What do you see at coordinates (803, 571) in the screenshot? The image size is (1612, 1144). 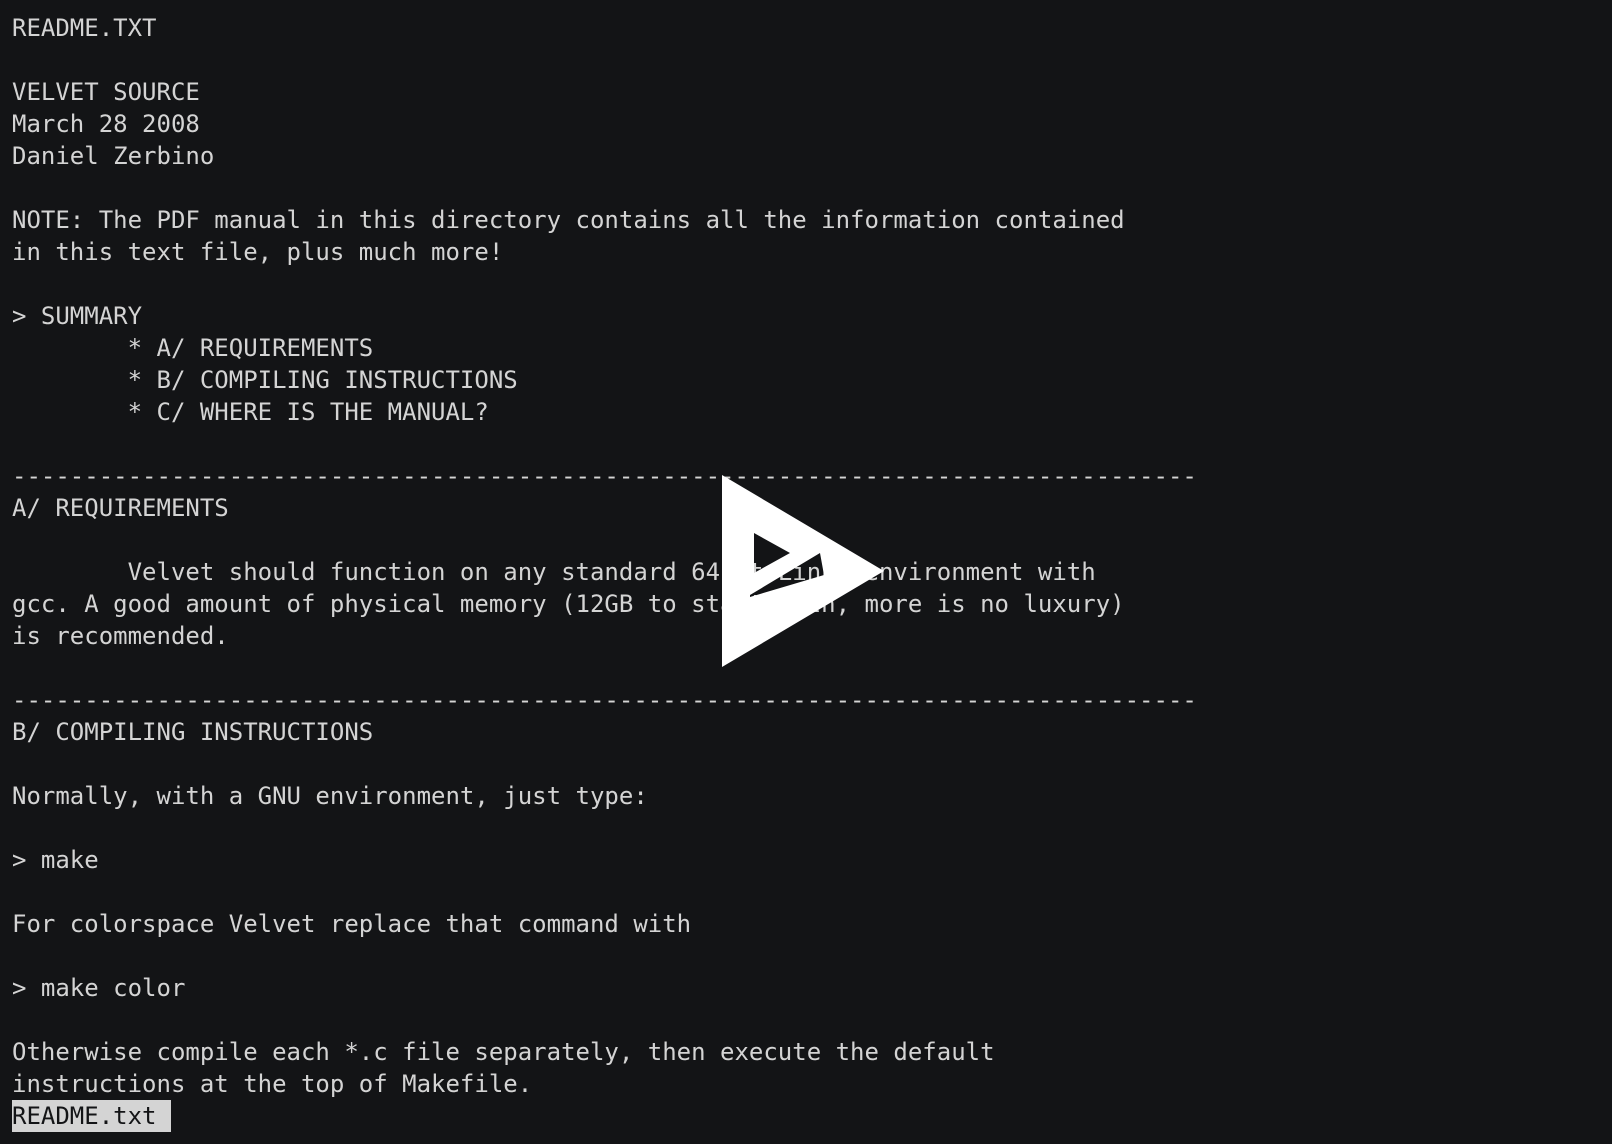 I see `play-icon-graphic` at bounding box center [803, 571].